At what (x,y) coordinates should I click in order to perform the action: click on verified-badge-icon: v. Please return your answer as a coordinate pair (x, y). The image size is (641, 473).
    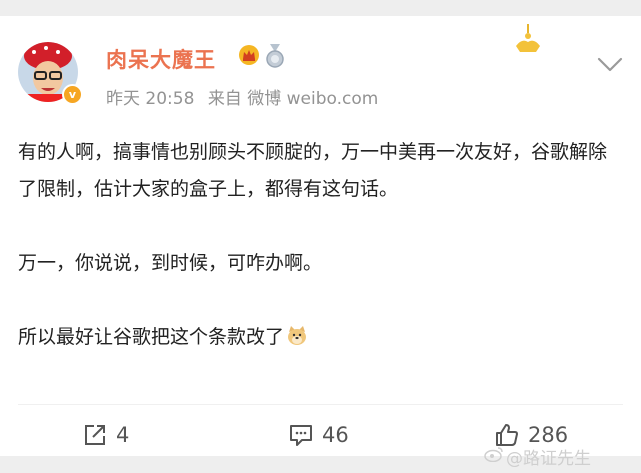
    Looking at the image, I should click on (72, 94).